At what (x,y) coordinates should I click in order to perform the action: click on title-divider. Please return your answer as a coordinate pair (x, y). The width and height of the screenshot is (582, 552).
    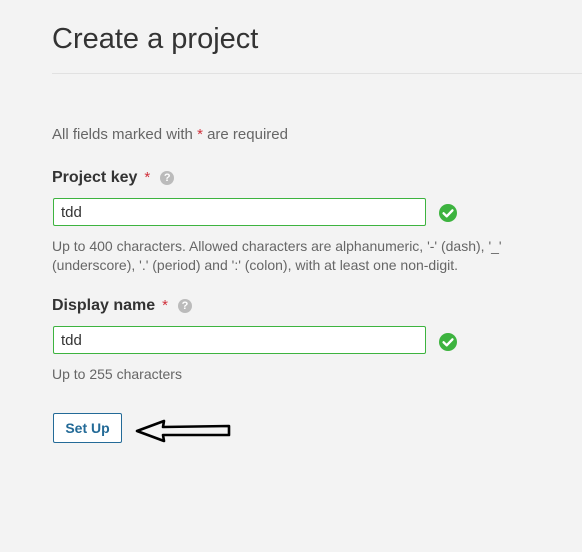
    Looking at the image, I should click on (317, 73).